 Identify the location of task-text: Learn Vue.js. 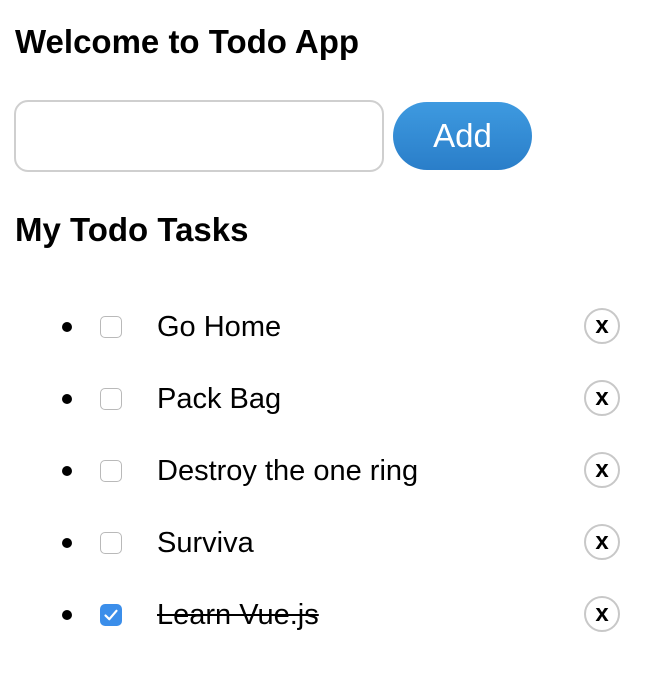
(238, 615).